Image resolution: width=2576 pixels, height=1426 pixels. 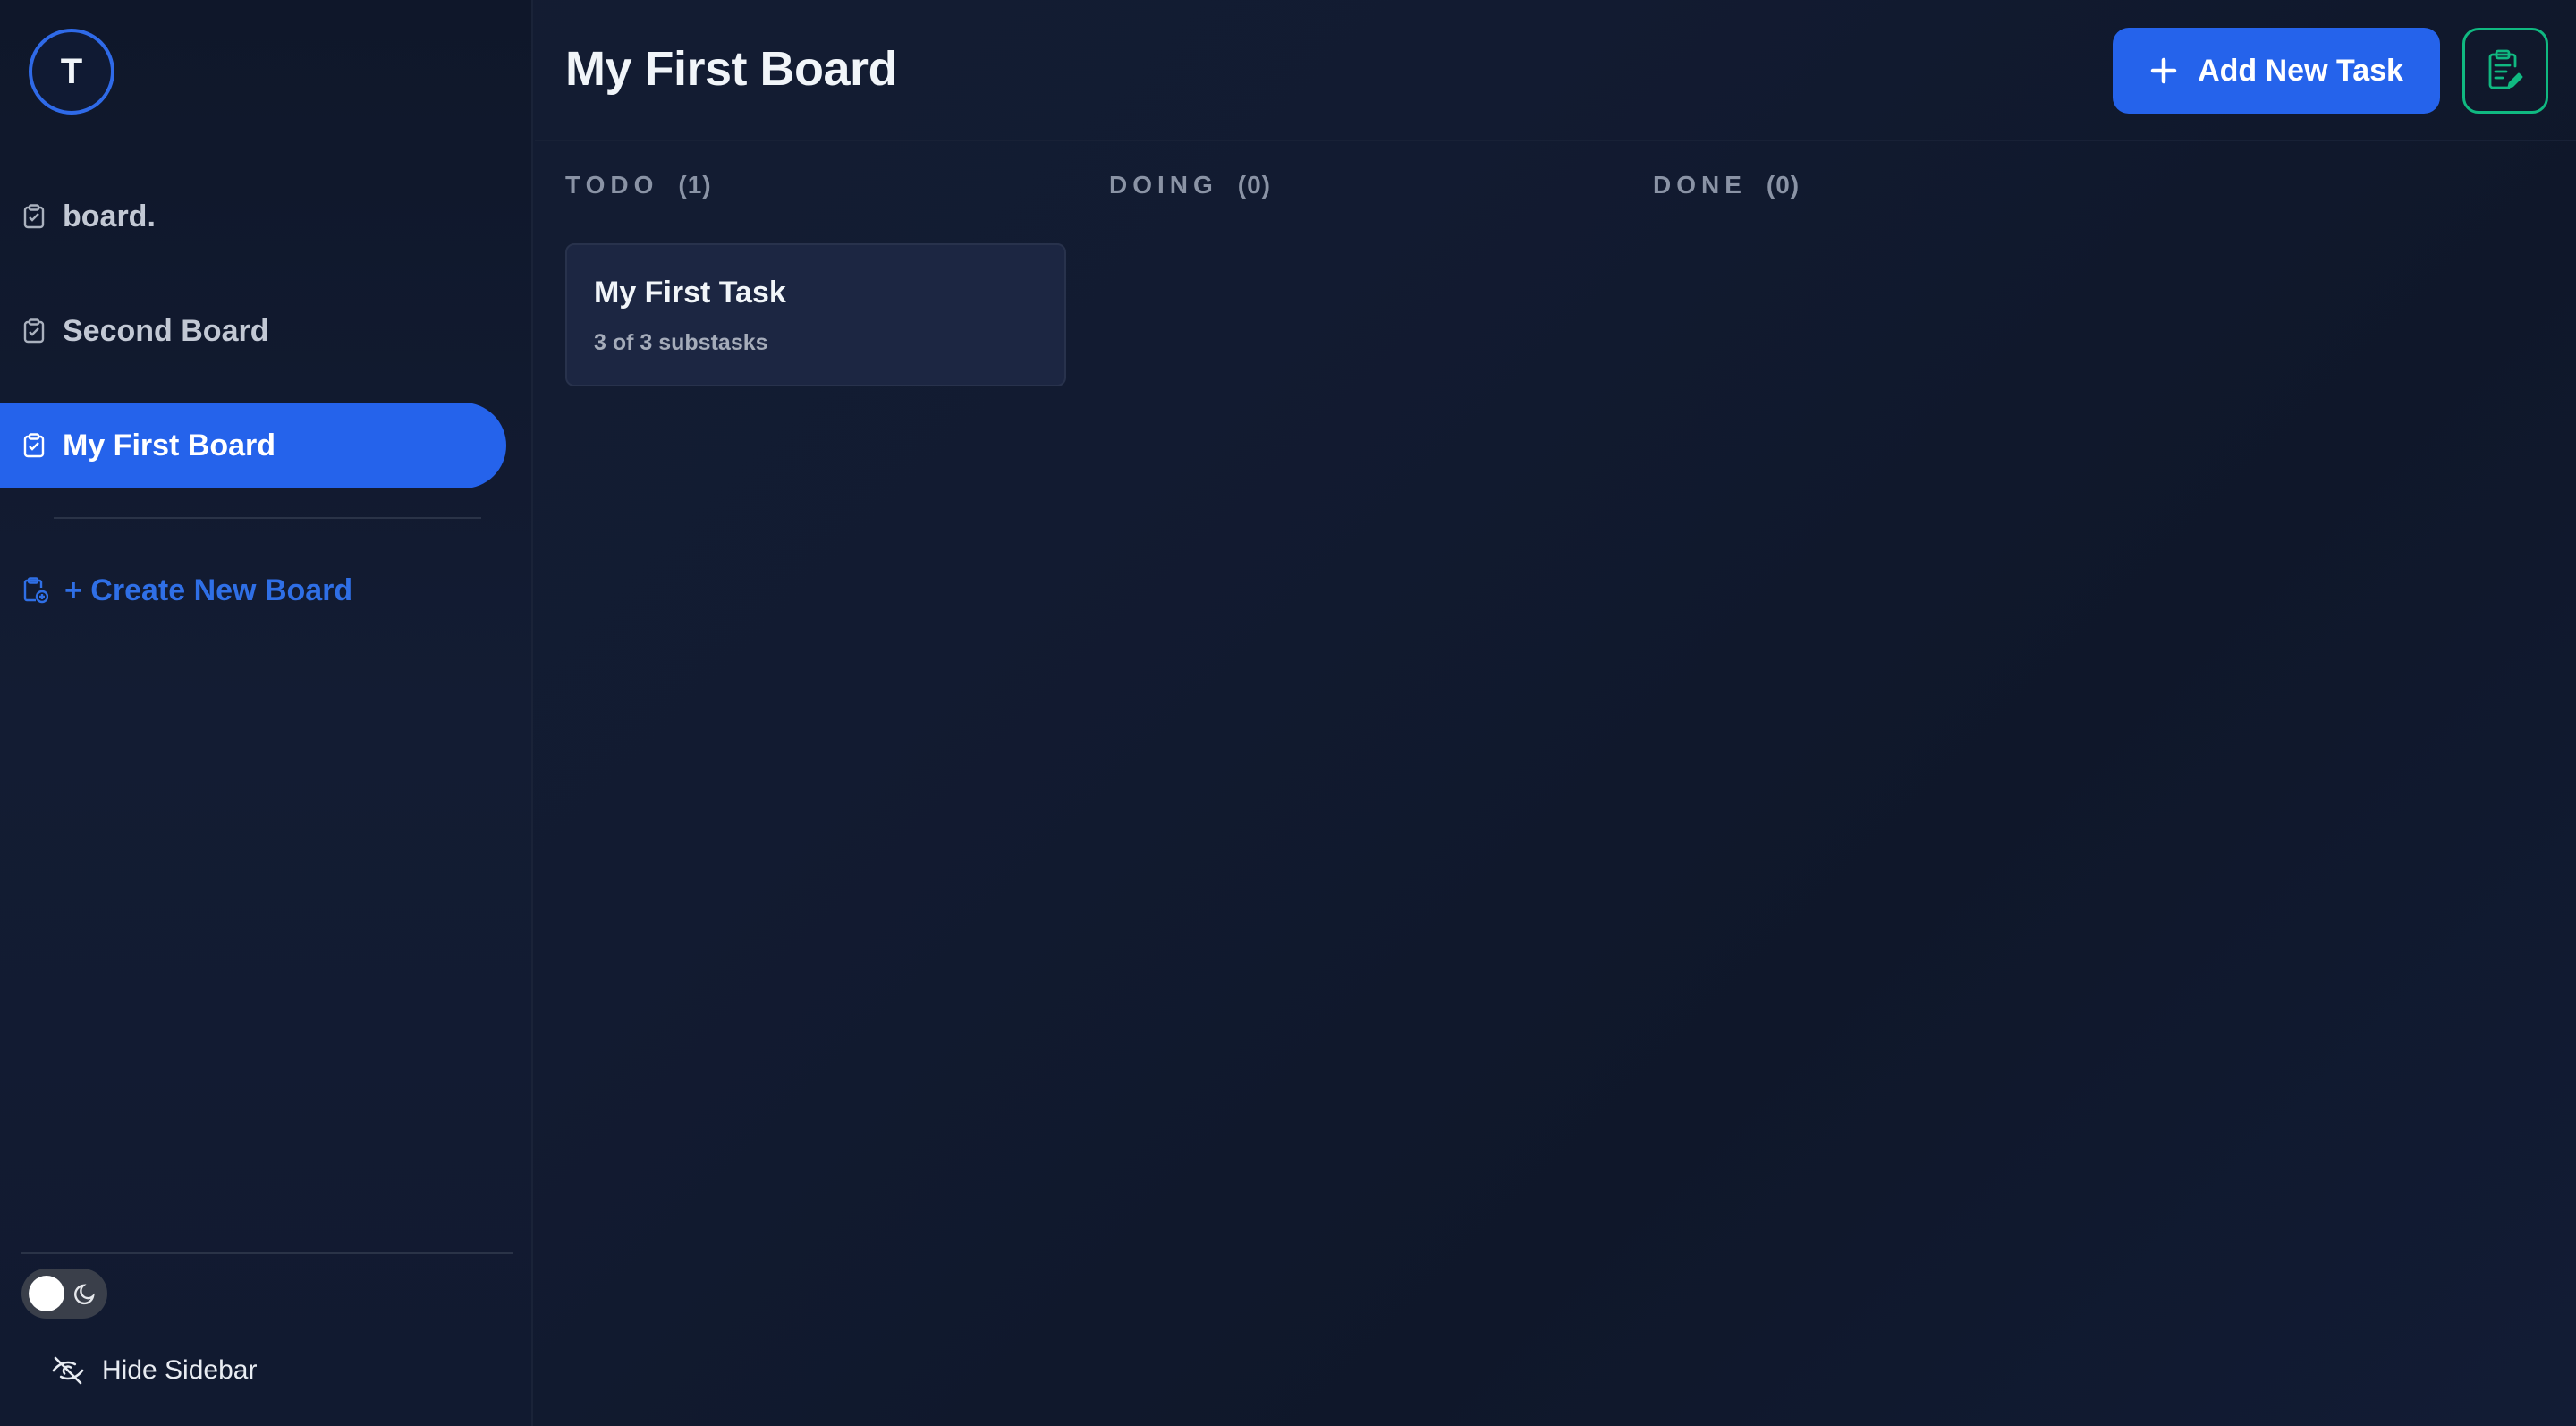 What do you see at coordinates (681, 343) in the screenshot?
I see `task-subtasks: 3 of 3 substasks` at bounding box center [681, 343].